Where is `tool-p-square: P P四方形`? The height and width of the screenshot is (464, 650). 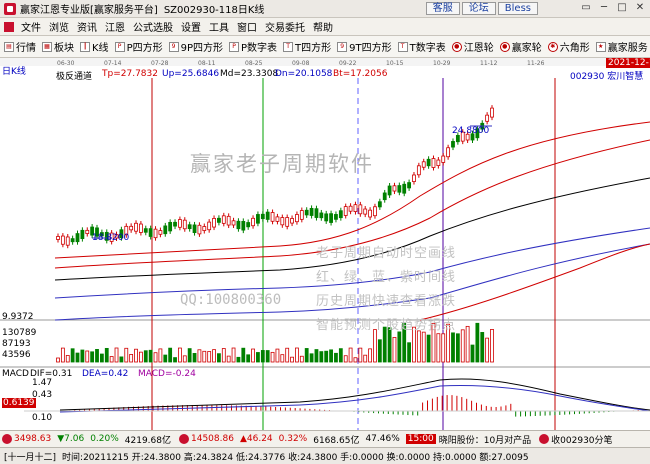
tool-p-square: P P四方形 is located at coordinates (138, 46).